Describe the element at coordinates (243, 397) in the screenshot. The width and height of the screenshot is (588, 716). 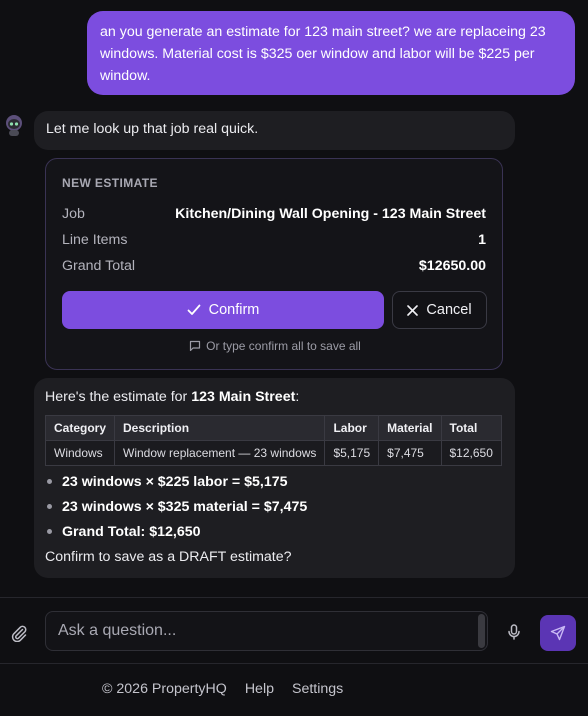
I see `intro-address: 123 Main Street` at that location.